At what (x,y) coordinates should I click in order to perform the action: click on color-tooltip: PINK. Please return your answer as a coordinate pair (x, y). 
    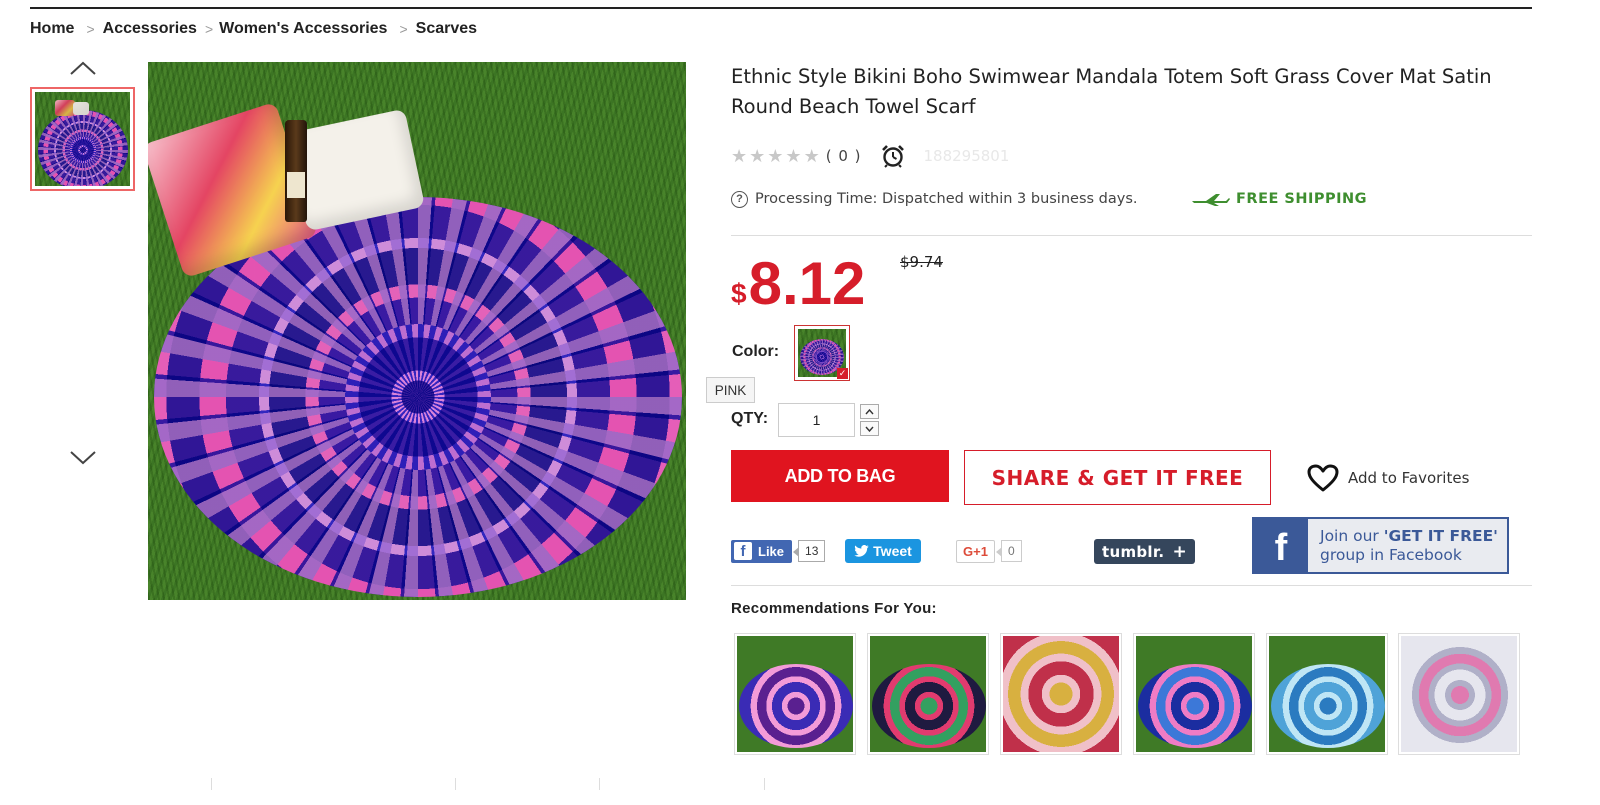
    Looking at the image, I should click on (730, 390).